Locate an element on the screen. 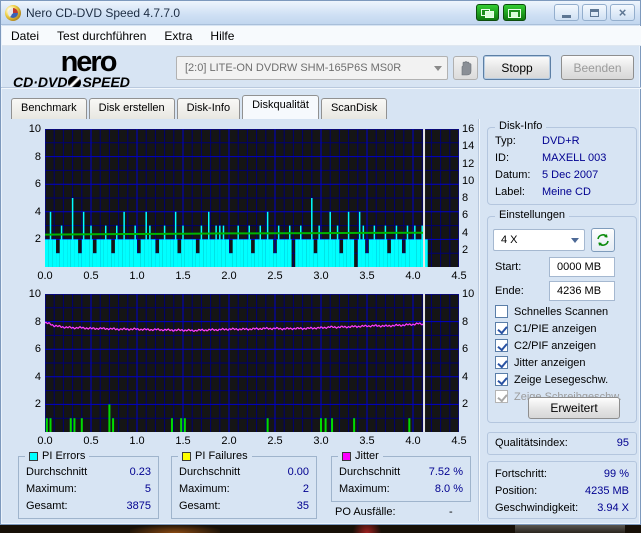  pi-errors-scan-right-tick: 14 is located at coordinates (468, 146).